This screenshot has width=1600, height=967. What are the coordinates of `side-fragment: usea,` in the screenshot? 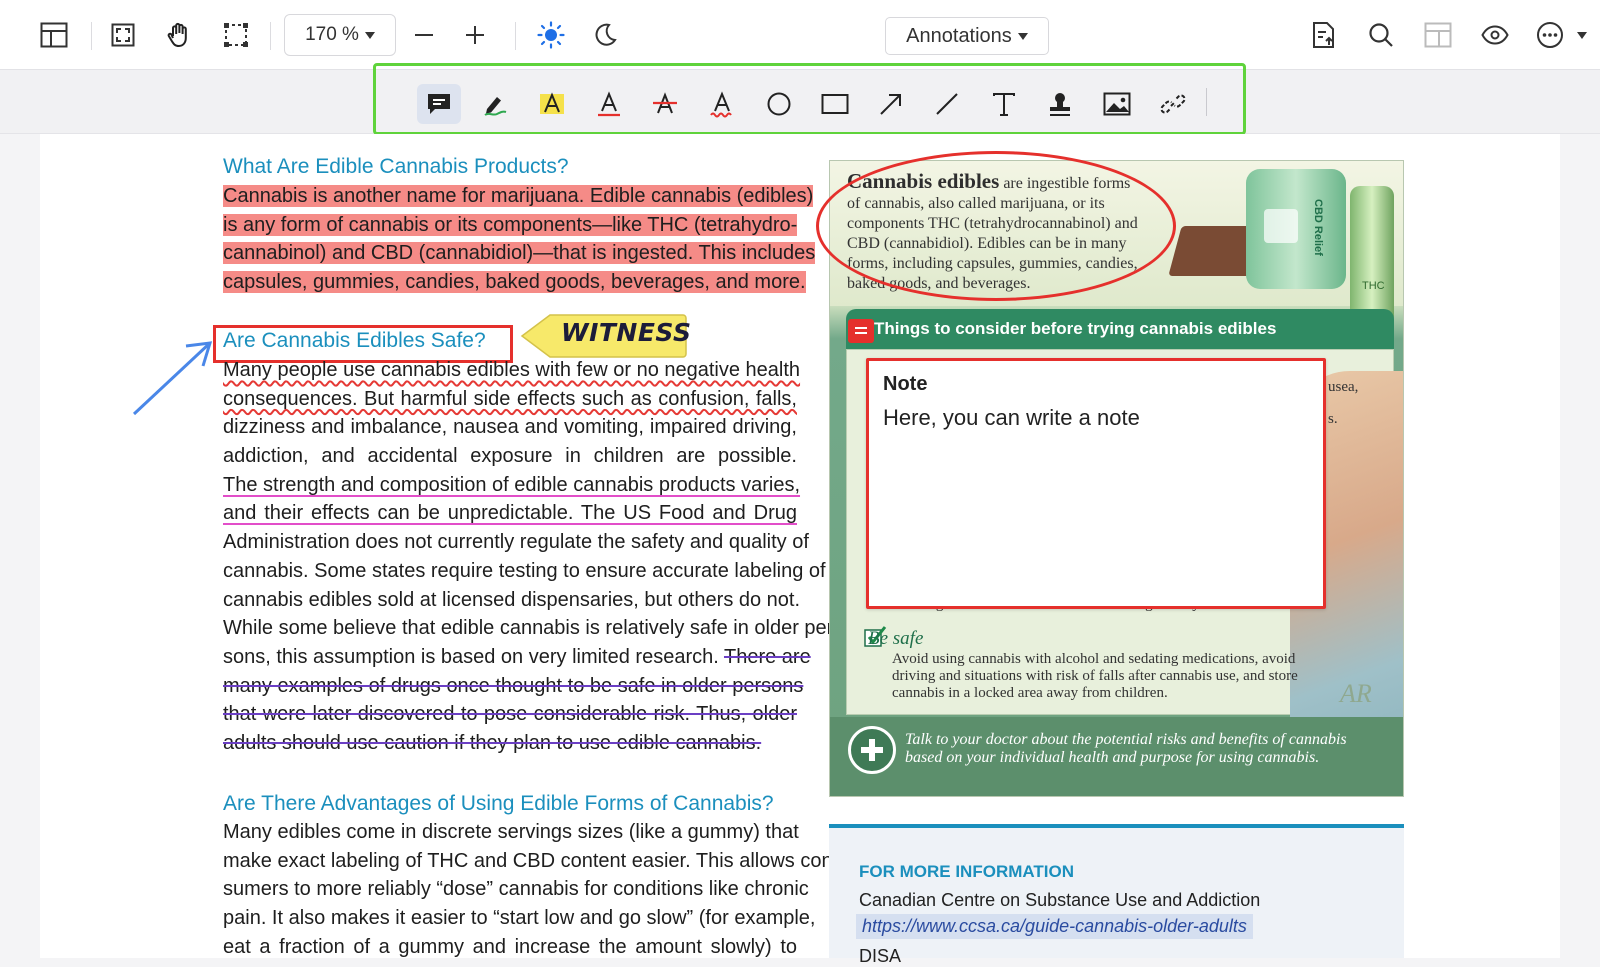 It's located at (1343, 387).